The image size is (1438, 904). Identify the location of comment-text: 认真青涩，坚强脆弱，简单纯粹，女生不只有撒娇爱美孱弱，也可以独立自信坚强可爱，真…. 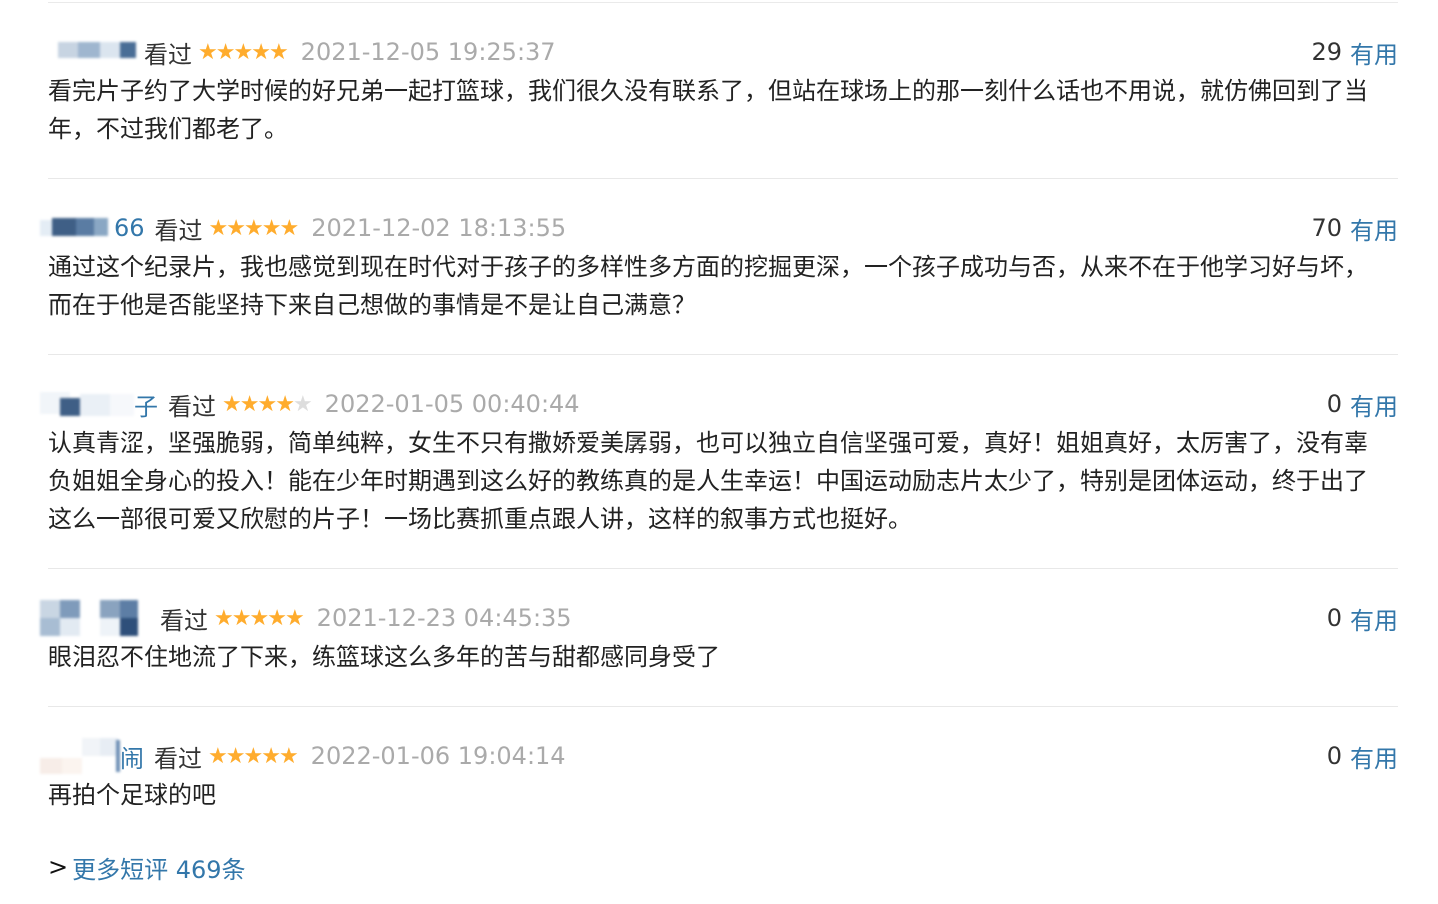
(708, 481).